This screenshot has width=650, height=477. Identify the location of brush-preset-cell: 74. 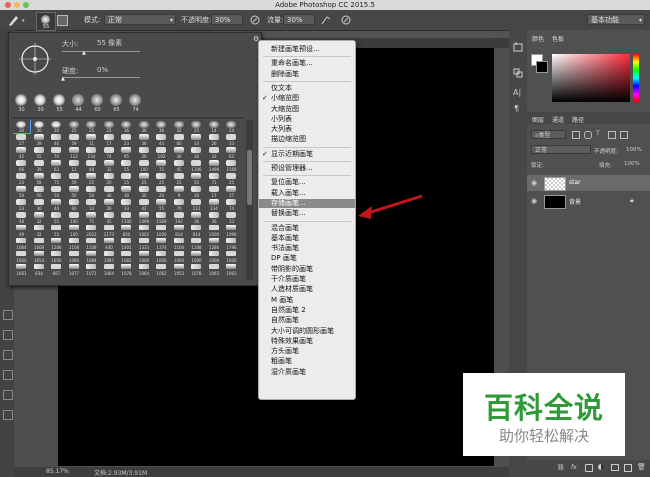
(231, 204).